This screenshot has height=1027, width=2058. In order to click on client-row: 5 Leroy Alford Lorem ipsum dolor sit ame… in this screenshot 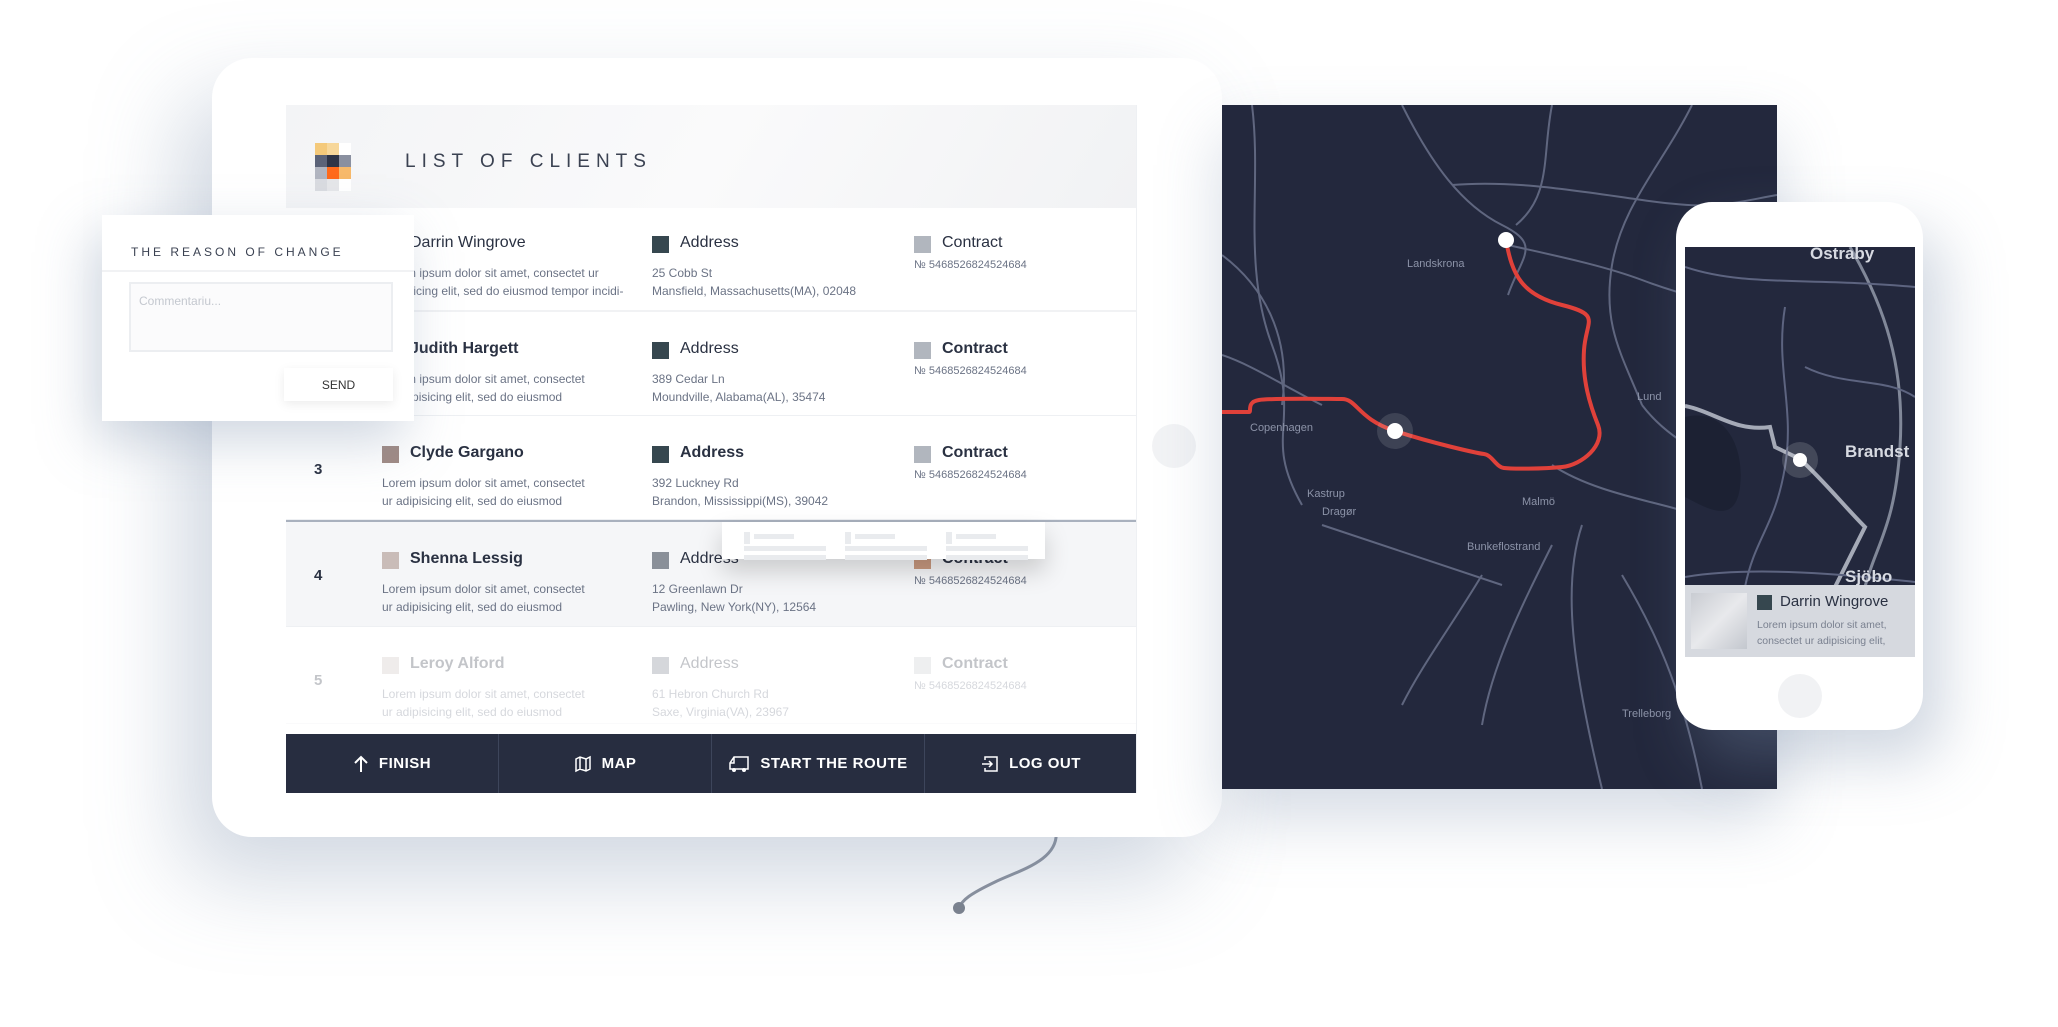, I will do `click(711, 675)`.